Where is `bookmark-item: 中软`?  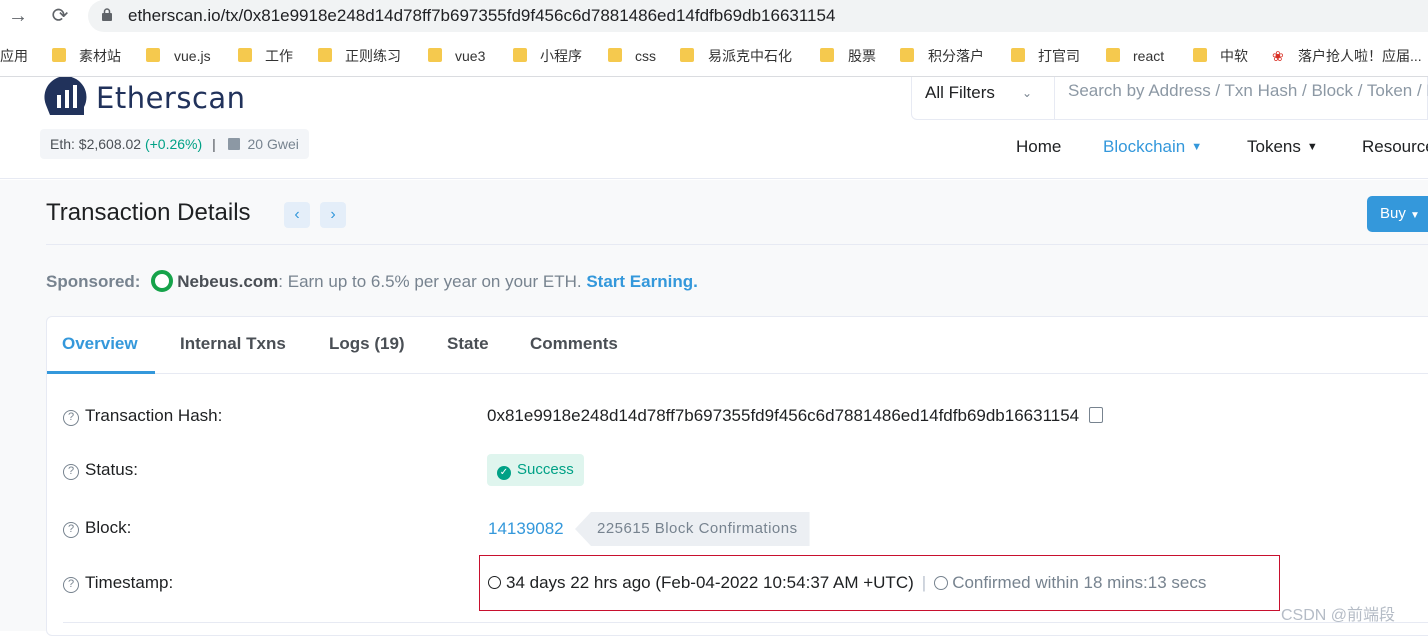
bookmark-item: 中软 is located at coordinates (1234, 56).